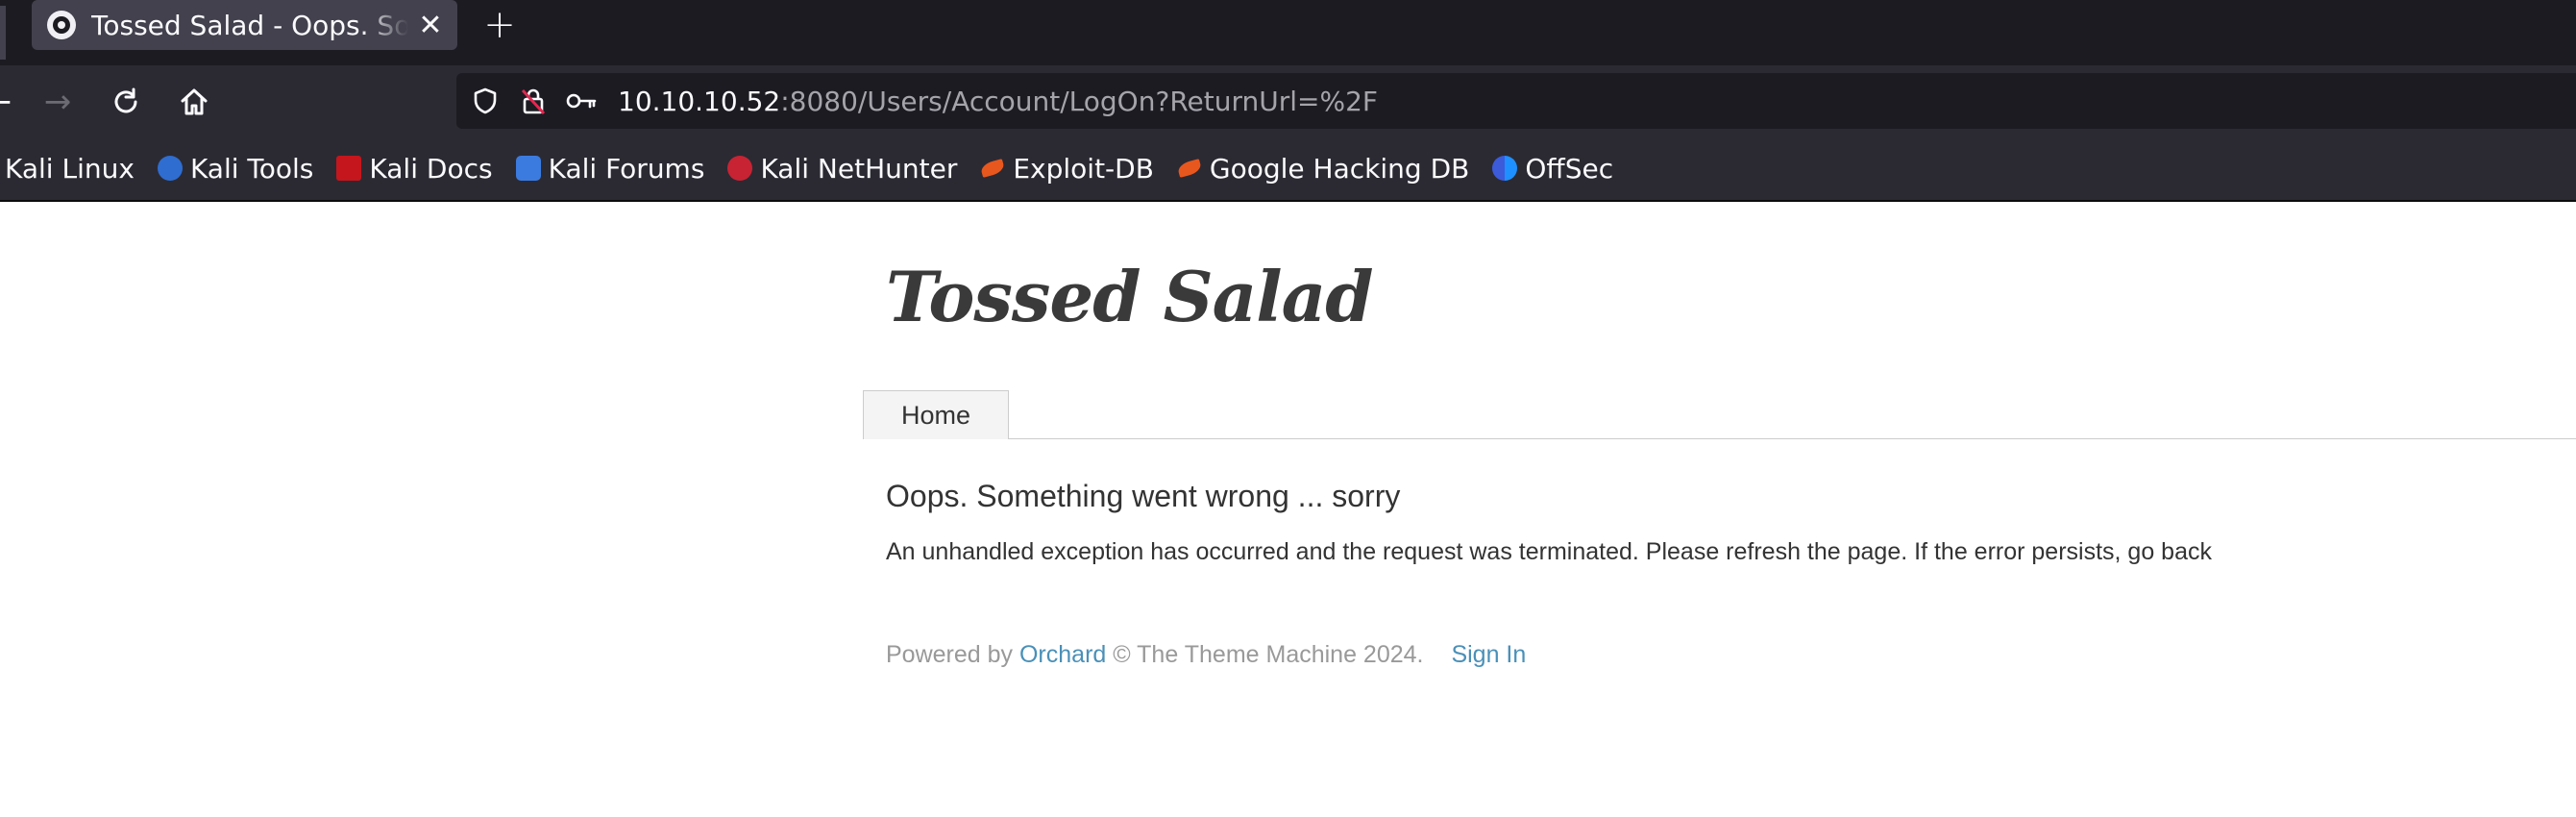 The width and height of the screenshot is (2576, 817). I want to click on bookmark-google-hacking-db: Google Hacking DB, so click(1323, 169).